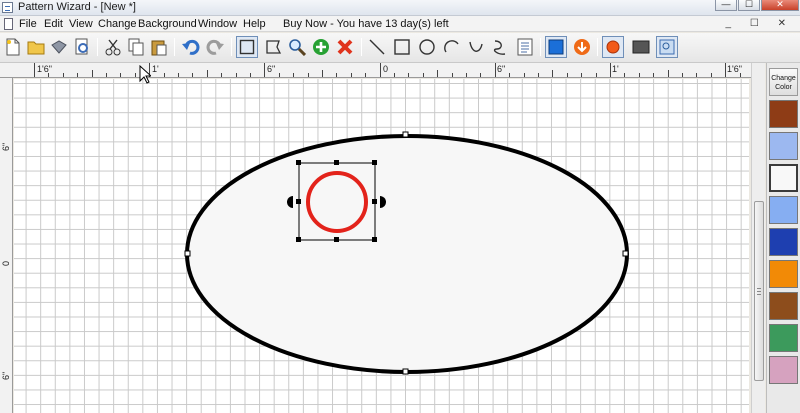 This screenshot has height=413, width=800. Describe the element at coordinates (273, 47) in the screenshot. I see `lasso-icon` at that location.